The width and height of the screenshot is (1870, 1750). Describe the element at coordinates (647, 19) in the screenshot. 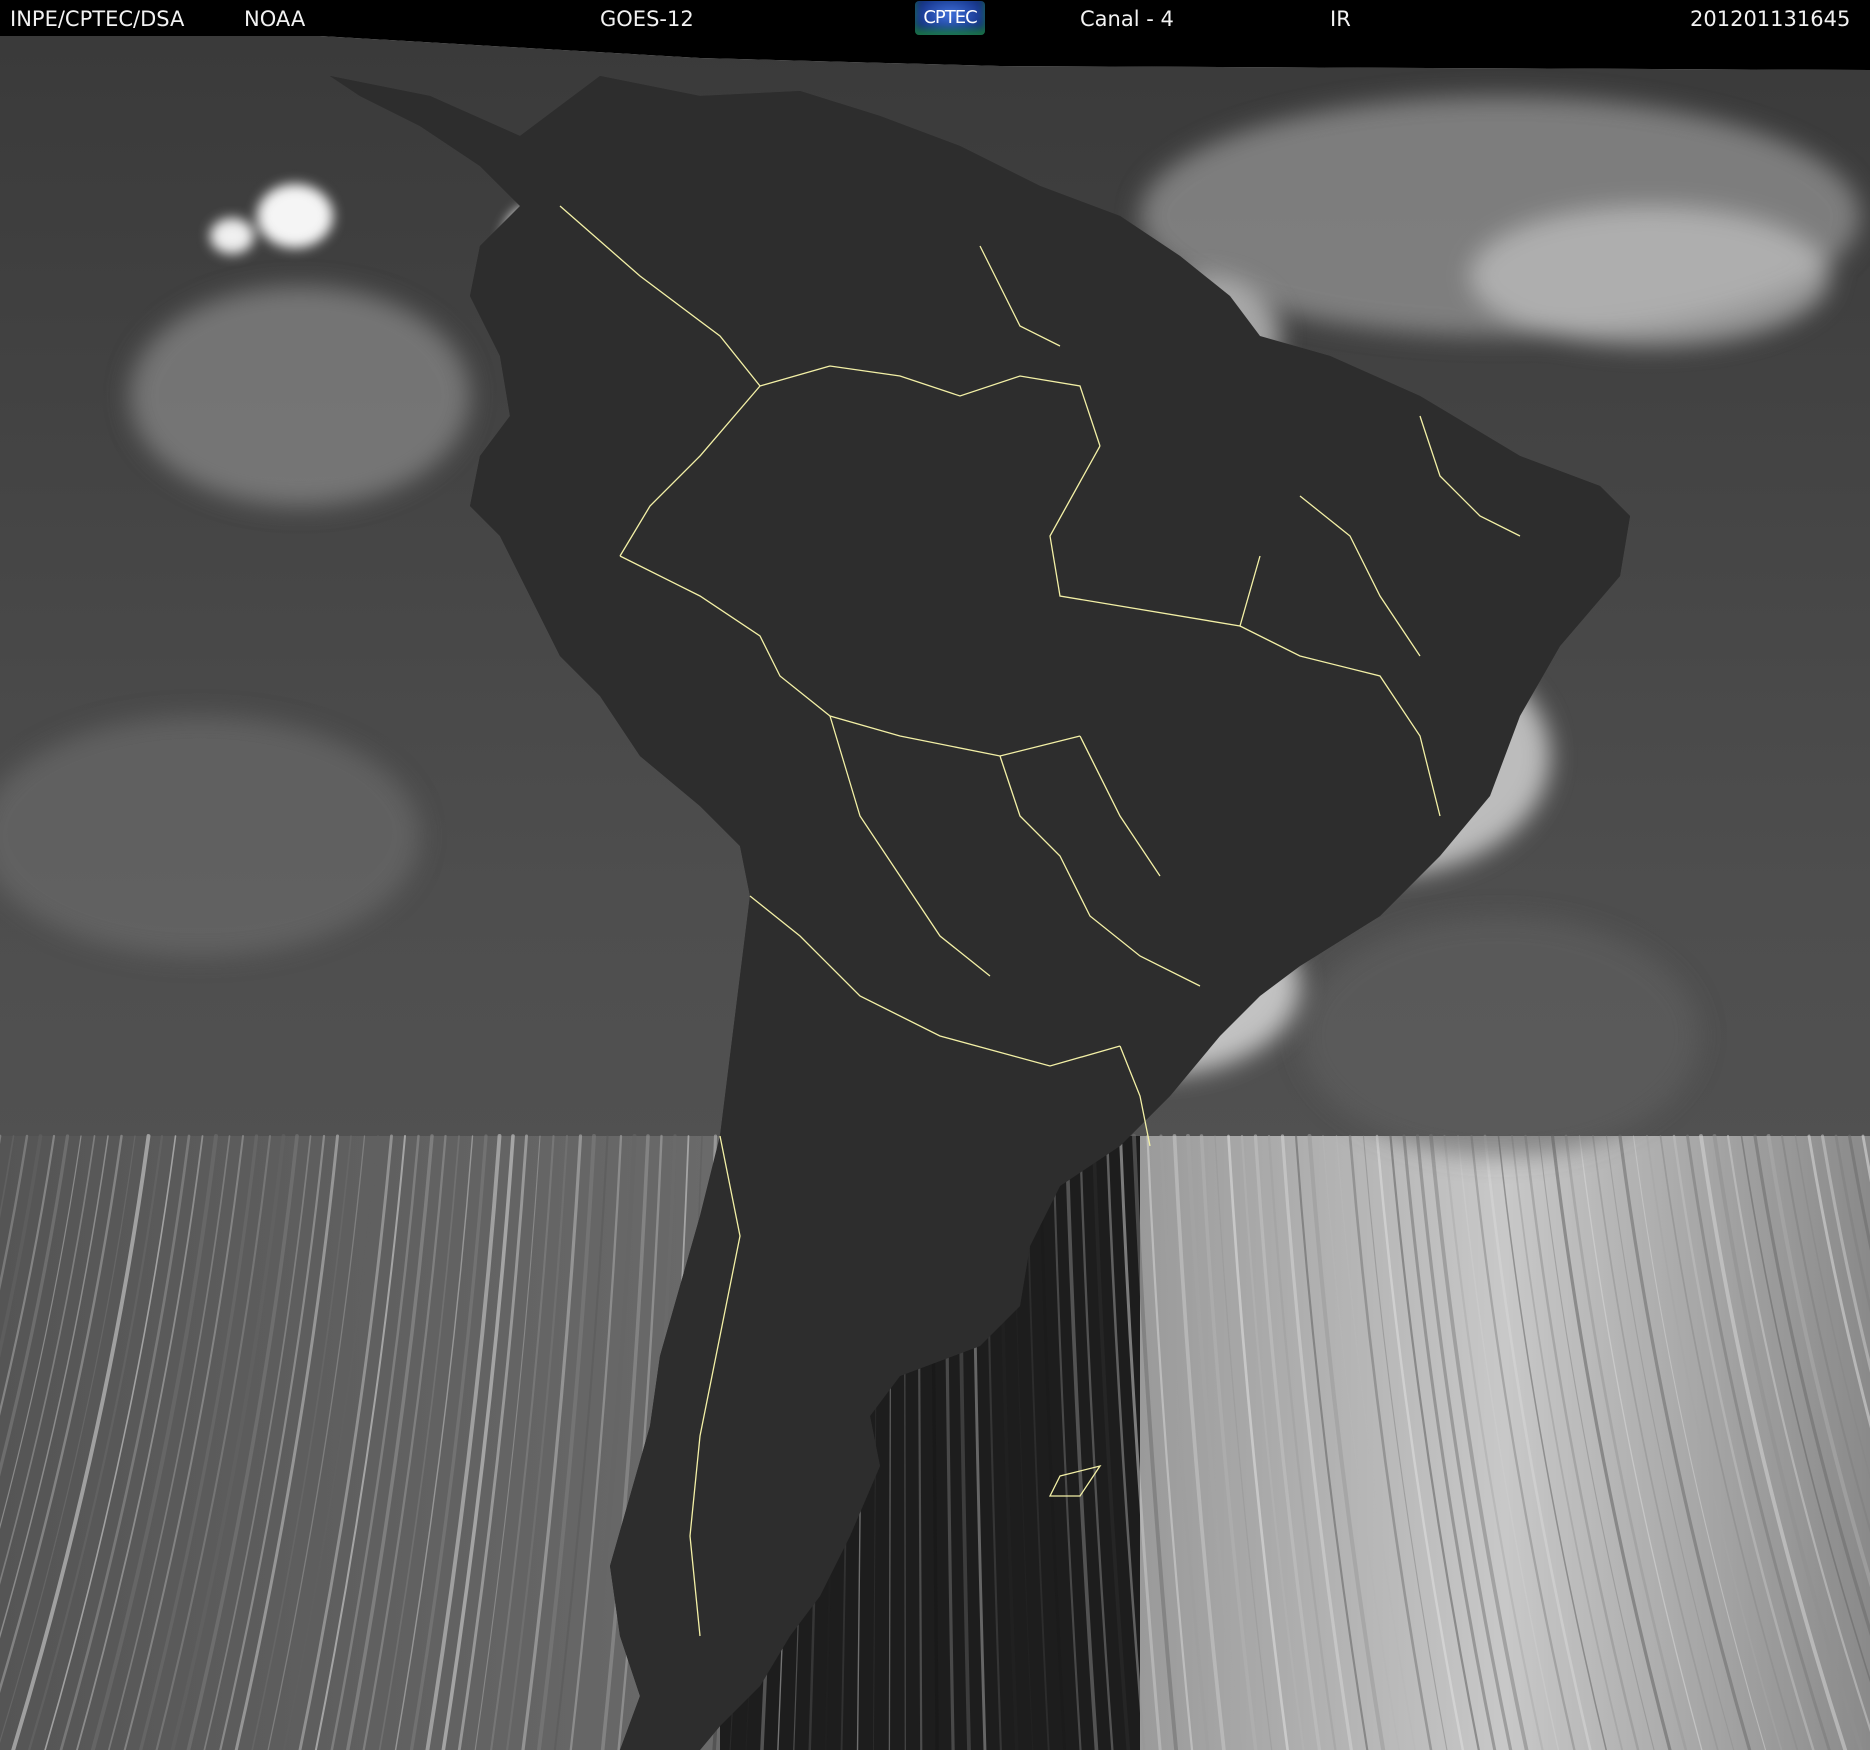

I see `satellite-label: GOES-12` at that location.